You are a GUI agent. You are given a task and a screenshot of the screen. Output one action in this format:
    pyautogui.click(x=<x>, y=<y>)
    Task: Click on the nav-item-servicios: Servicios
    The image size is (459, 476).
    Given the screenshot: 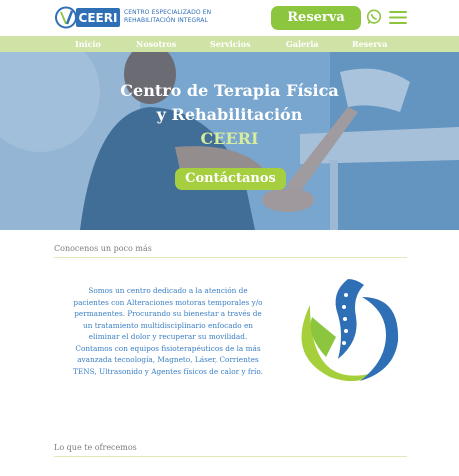 What is the action you would take?
    pyautogui.click(x=230, y=44)
    